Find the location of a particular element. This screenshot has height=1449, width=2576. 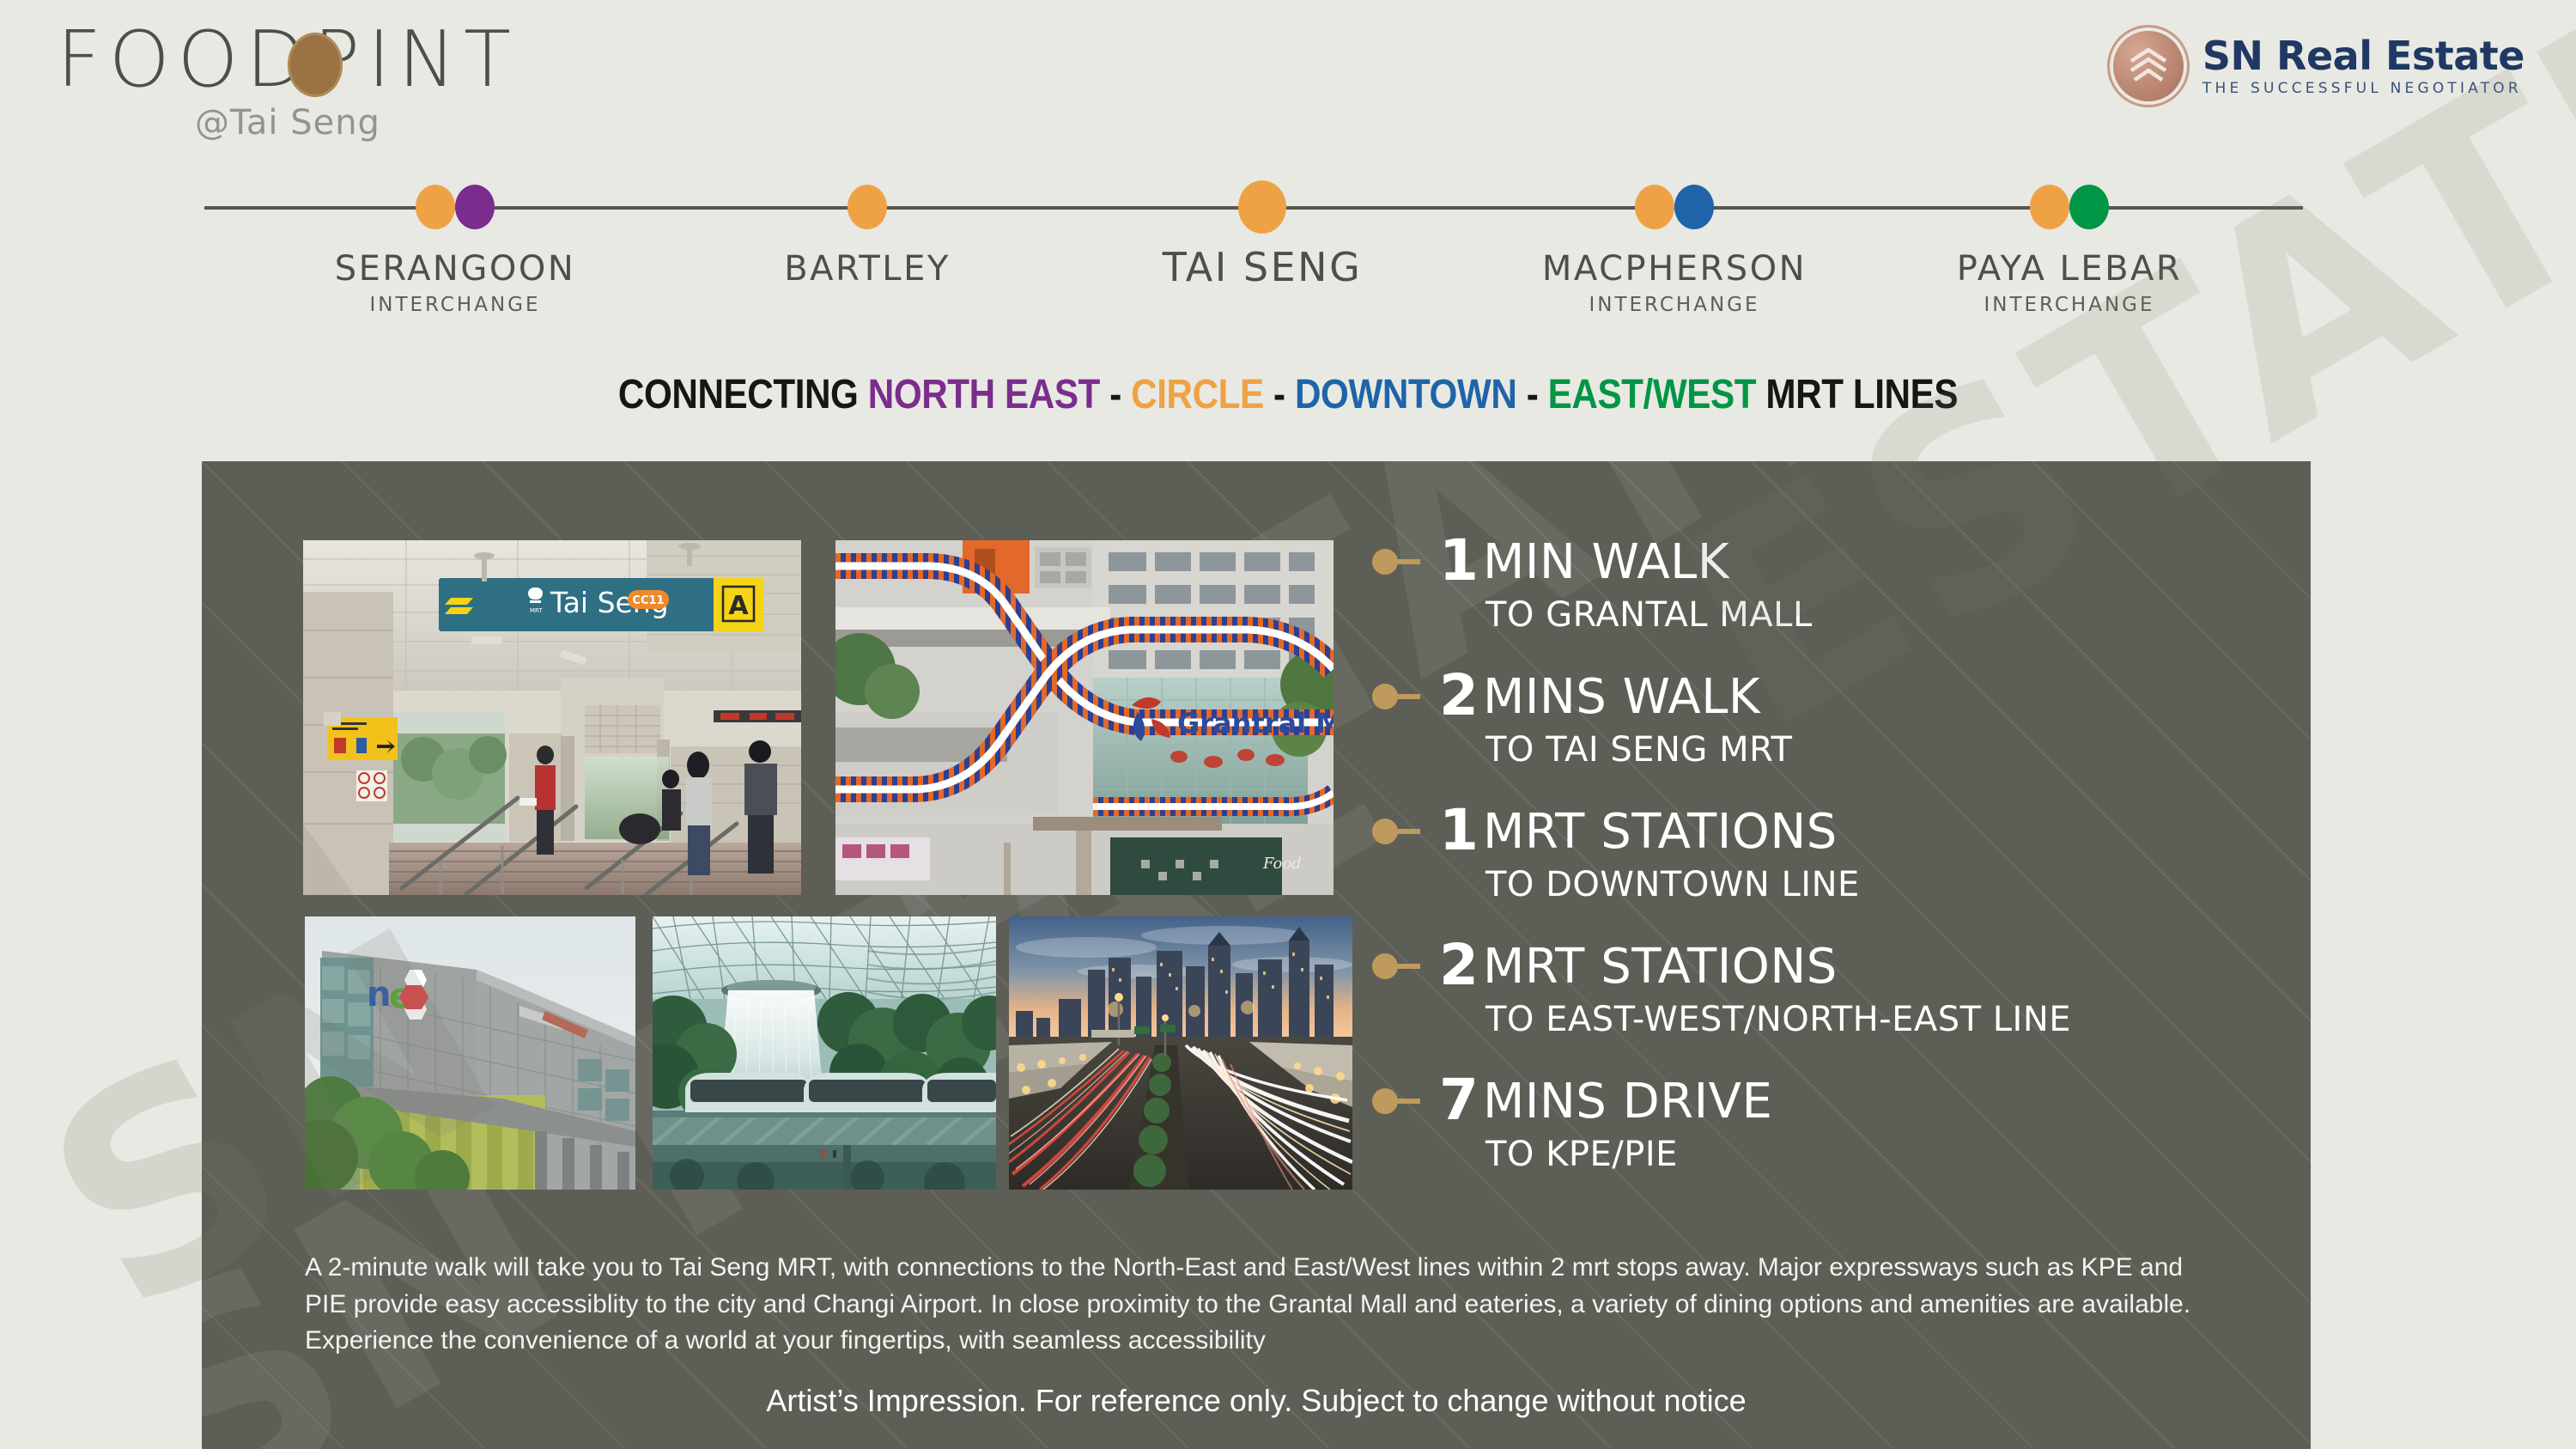

mrt-station-name: BARTLEY is located at coordinates (867, 269).